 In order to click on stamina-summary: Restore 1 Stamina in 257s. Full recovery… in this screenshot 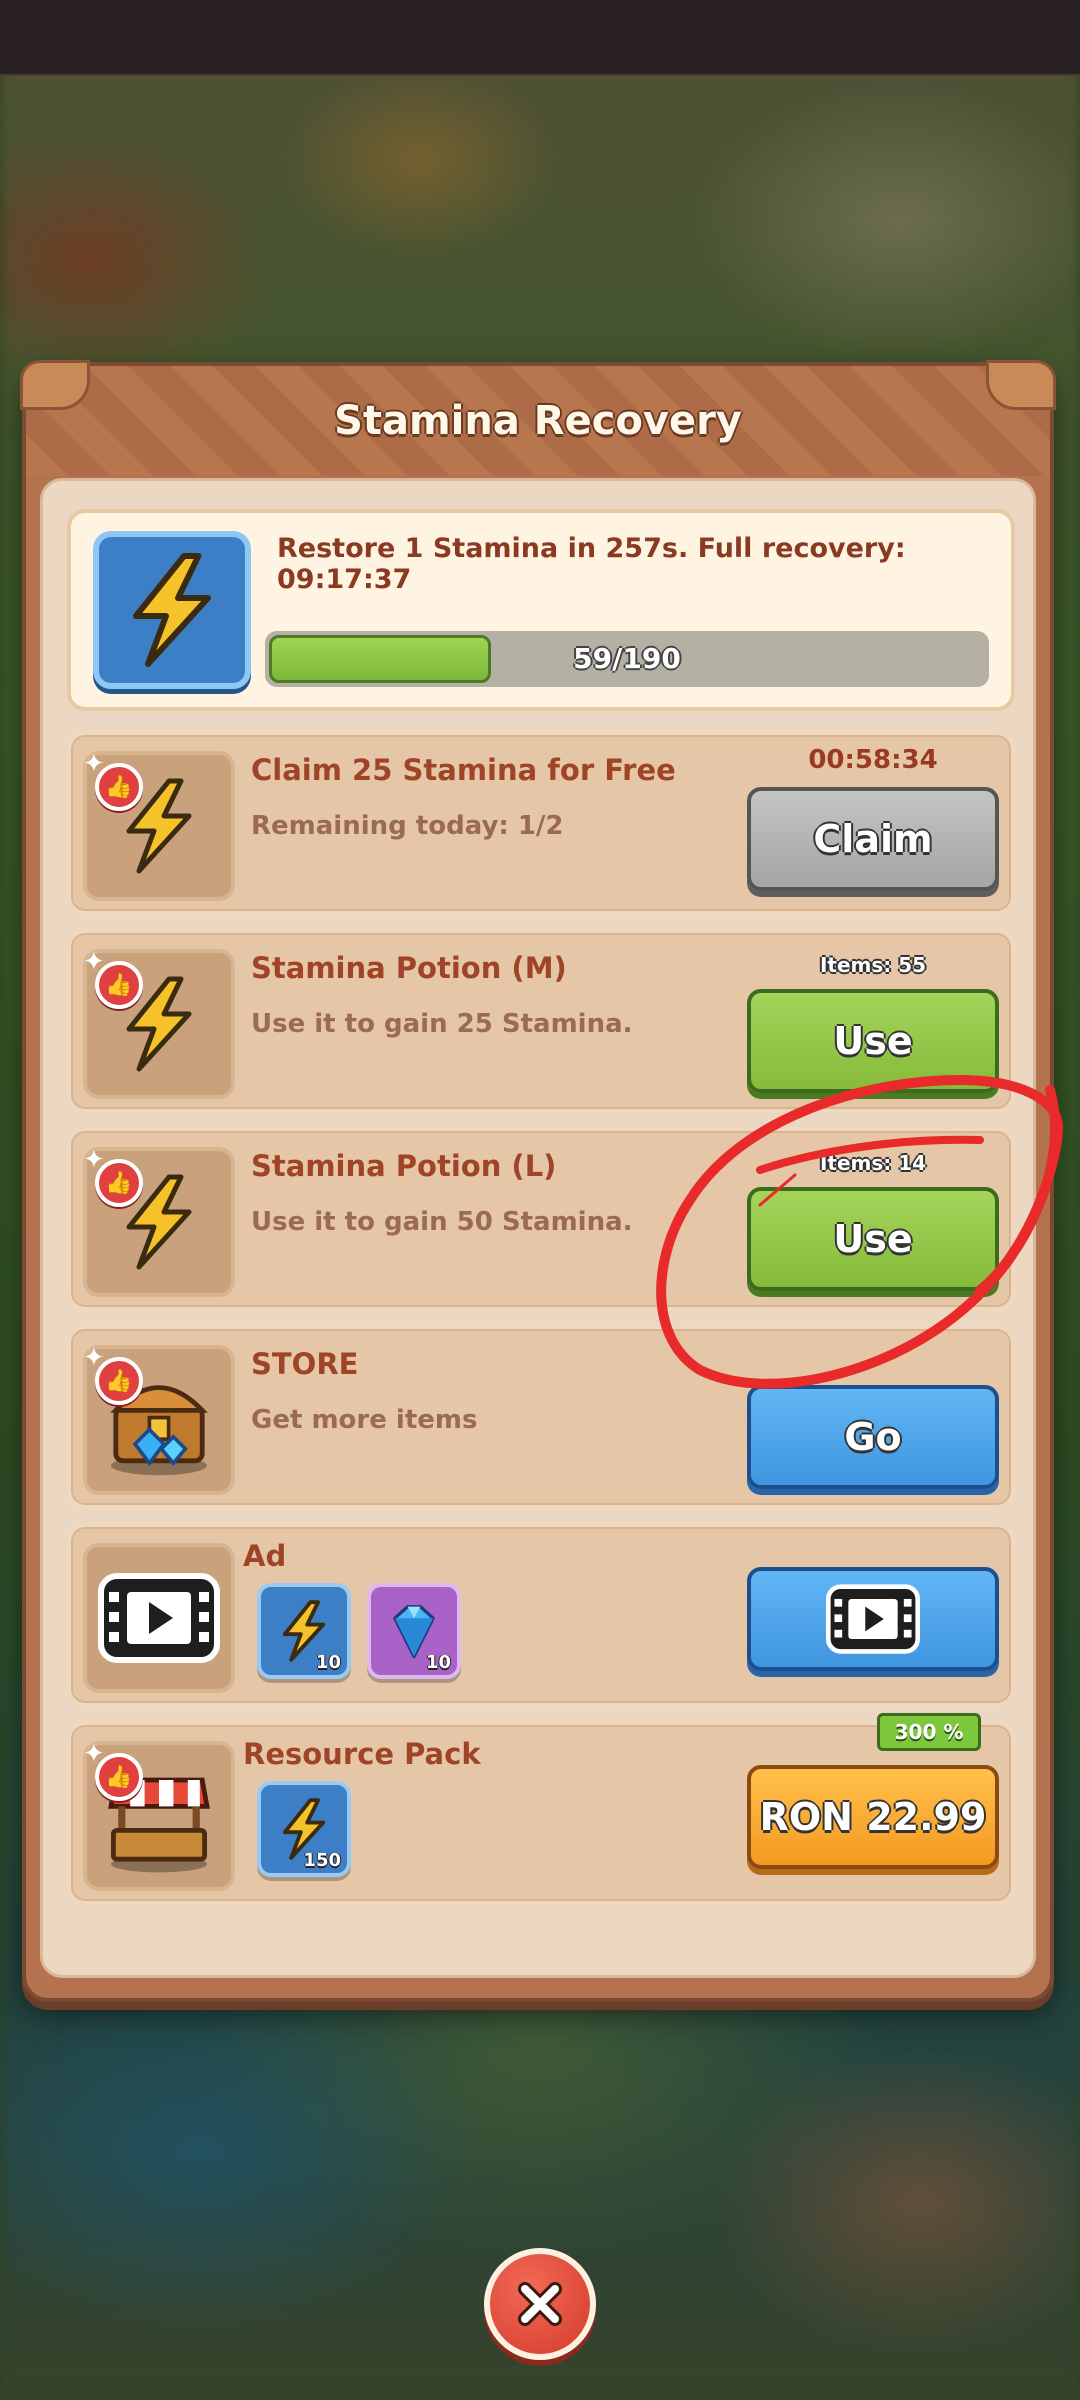, I will do `click(541, 610)`.